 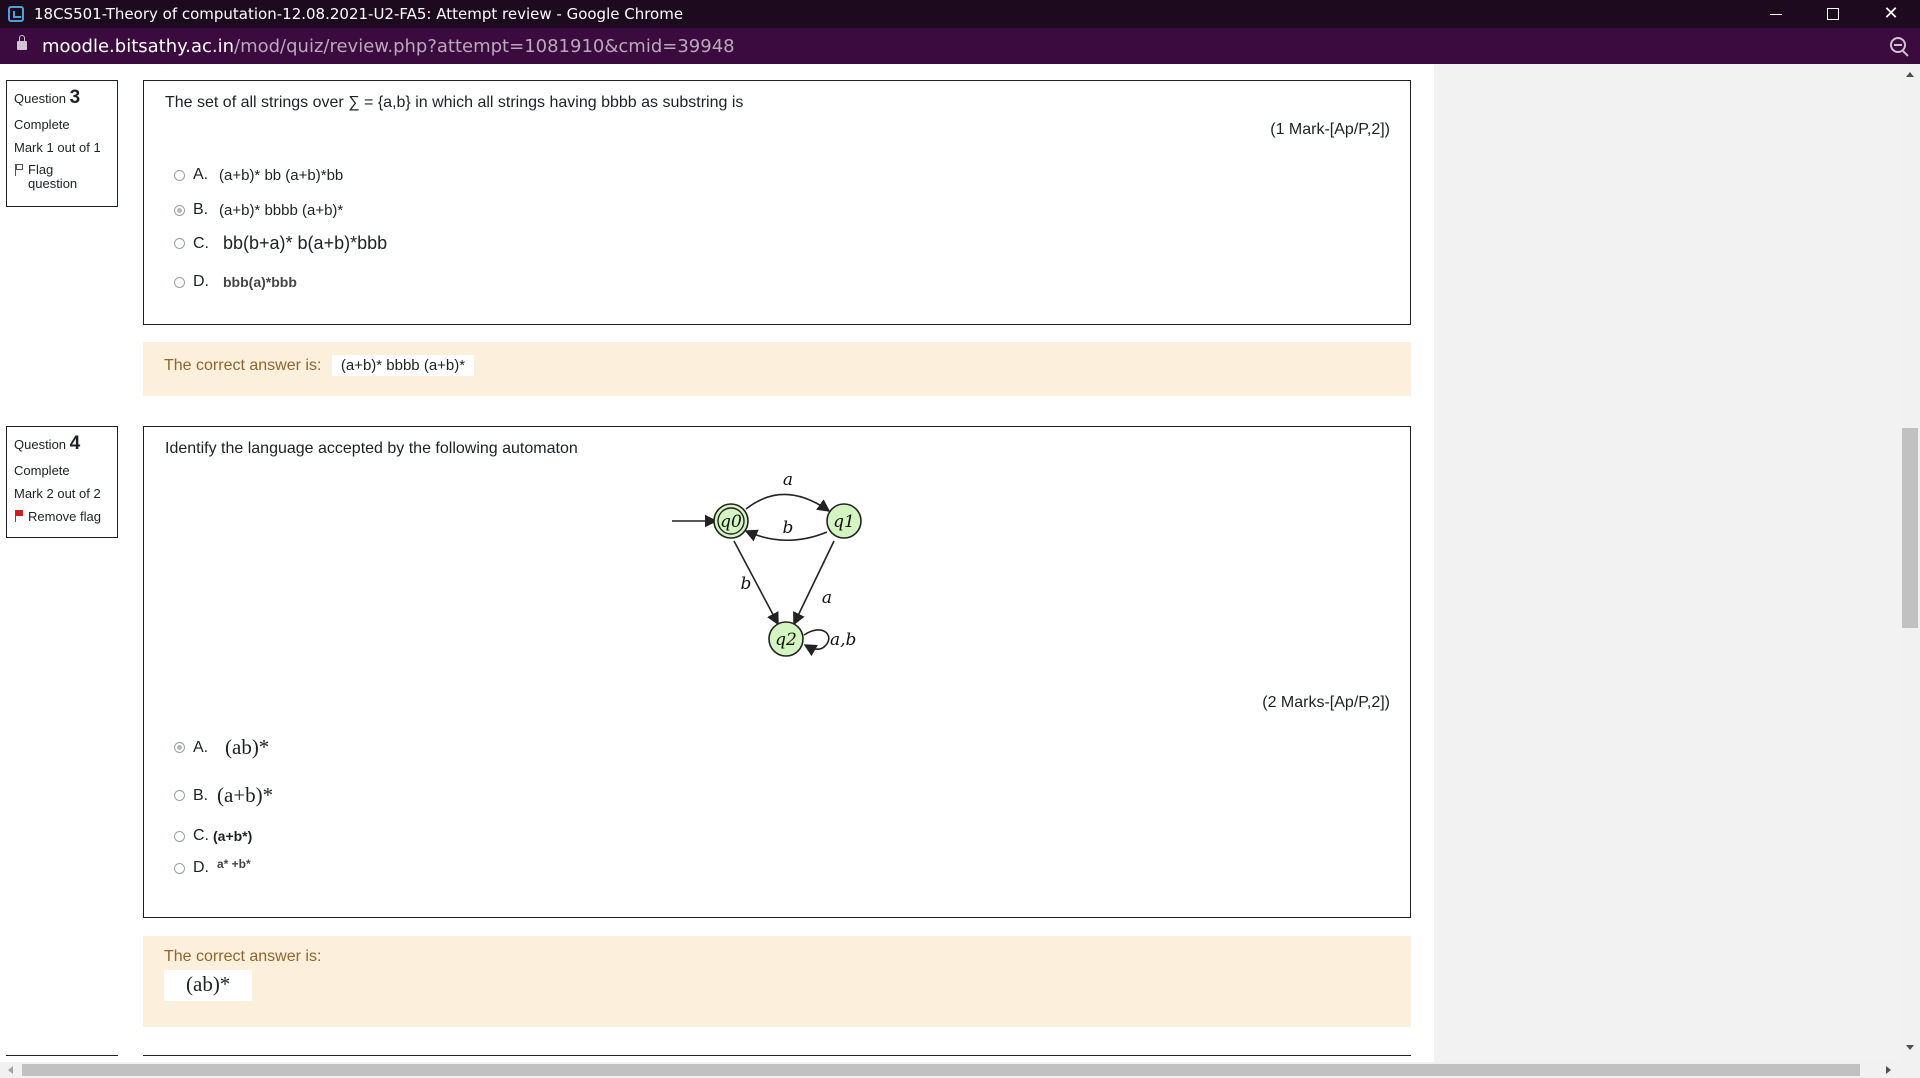 I want to click on question-number: Question 4, so click(x=62, y=444).